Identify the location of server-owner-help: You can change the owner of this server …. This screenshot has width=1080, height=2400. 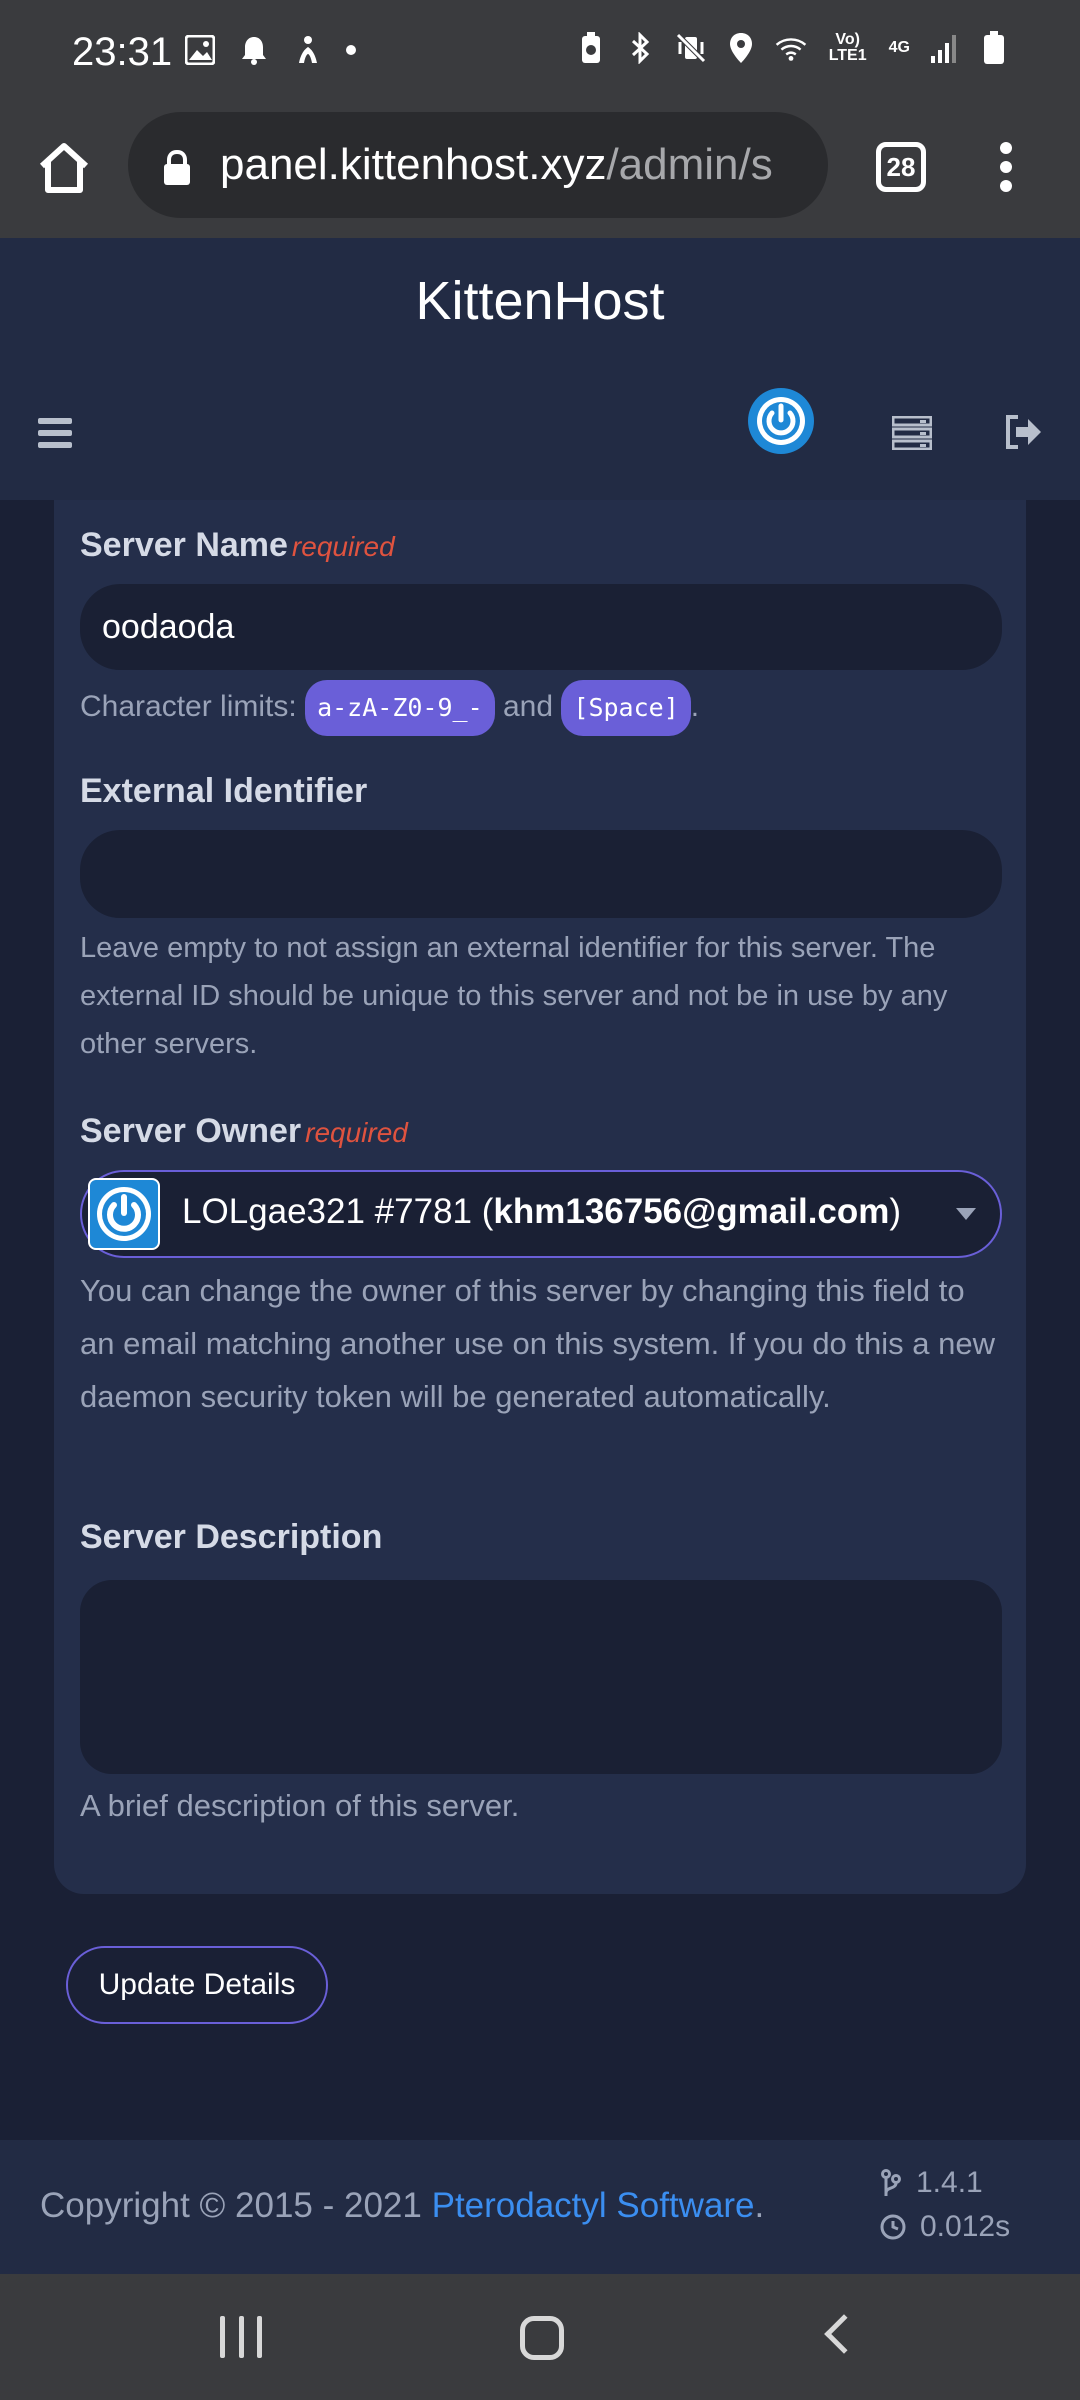
(537, 1343).